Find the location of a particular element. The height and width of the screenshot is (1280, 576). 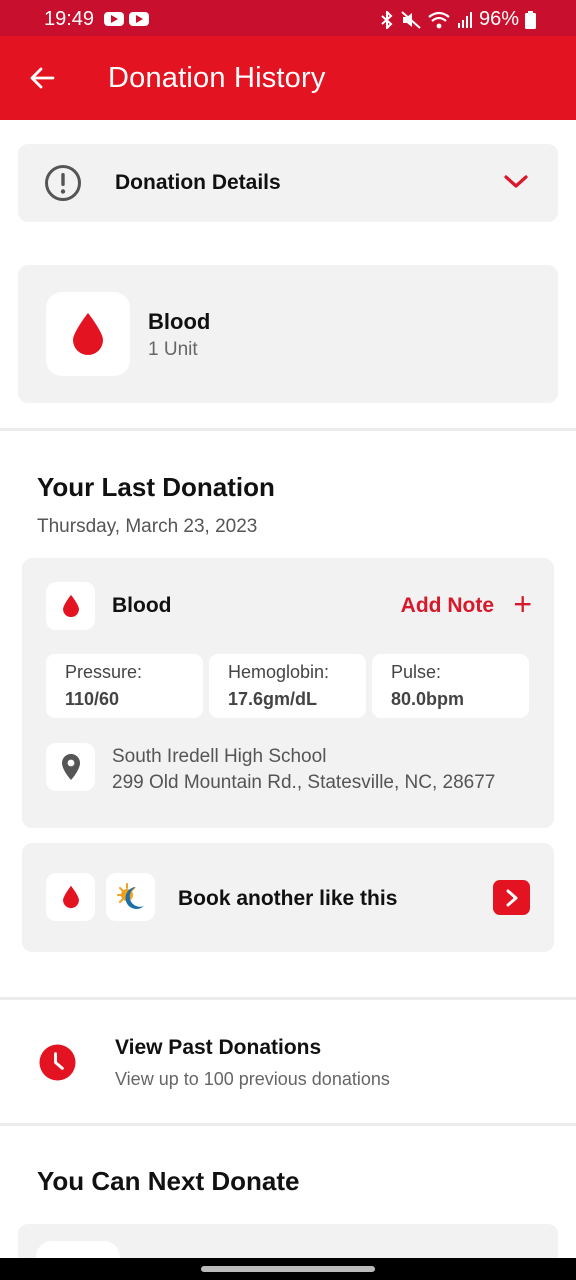

stat-hemoglobin: Hemoglobin: 17.6gm/dL is located at coordinates (287, 686).